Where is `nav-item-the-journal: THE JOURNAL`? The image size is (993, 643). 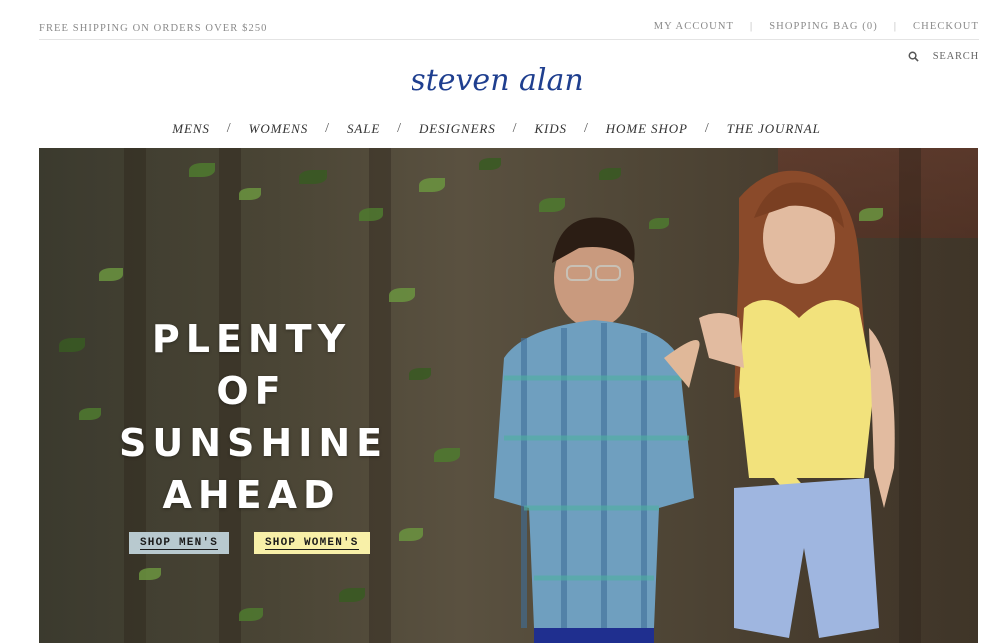
nav-item-the-journal: THE JOURNAL is located at coordinates (774, 129).